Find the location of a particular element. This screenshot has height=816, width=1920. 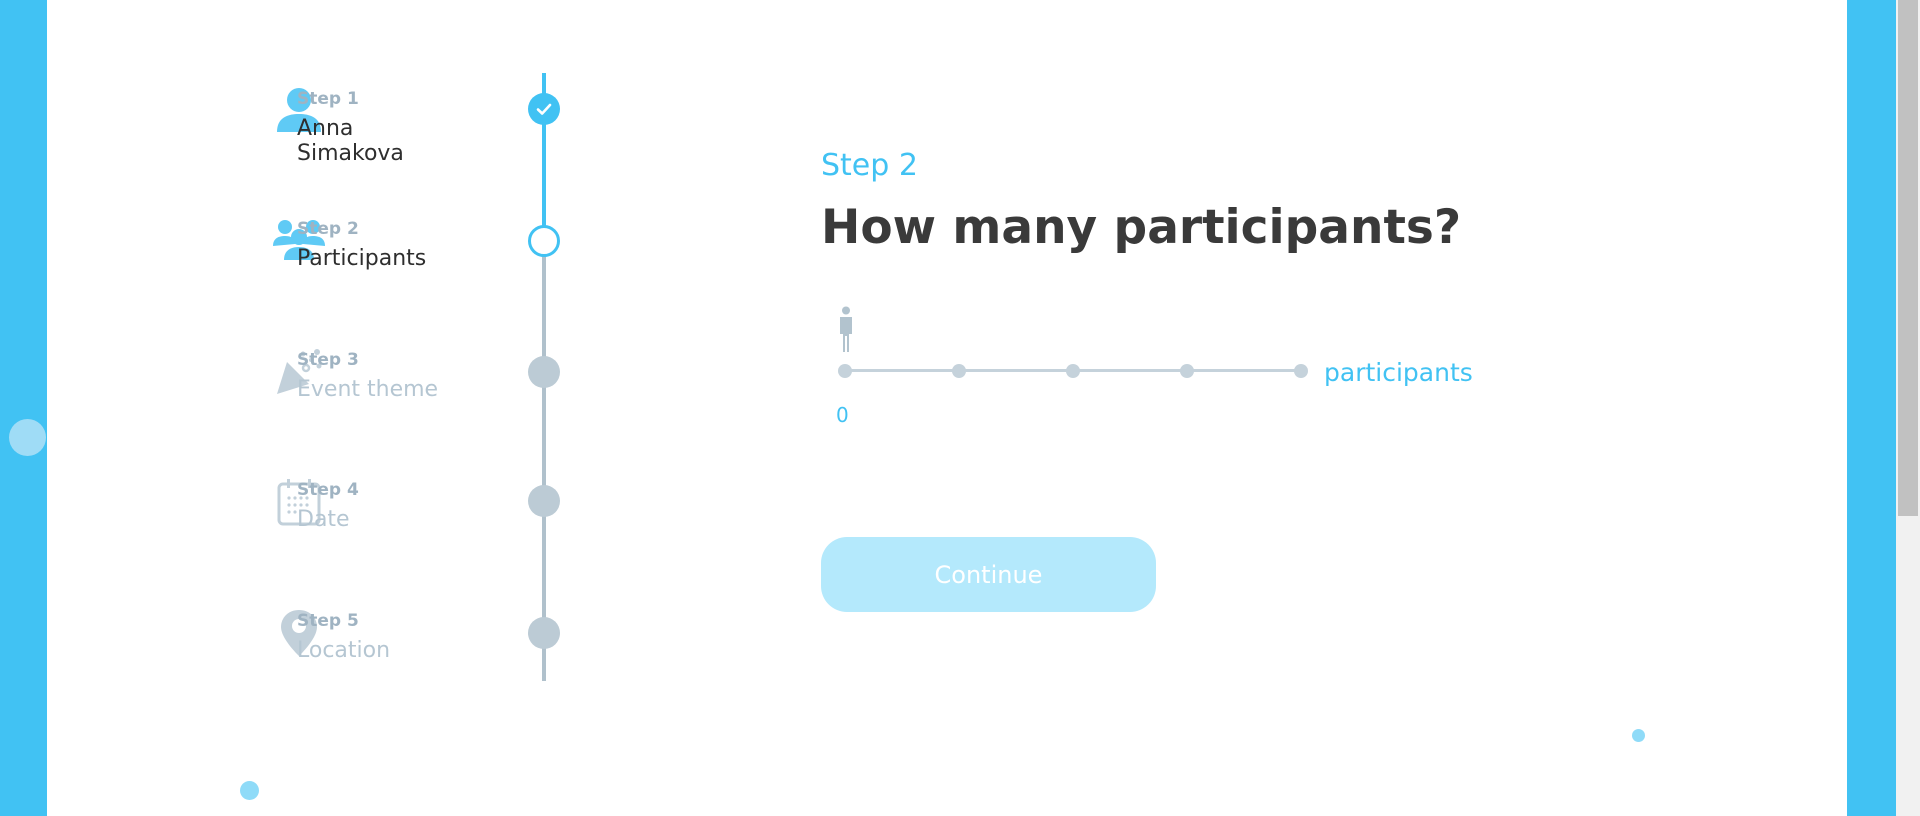

slider-handle is located at coordinates (845, 371).